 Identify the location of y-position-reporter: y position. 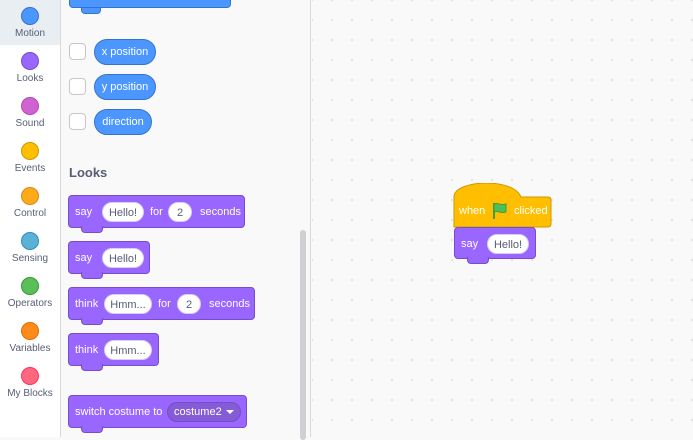
(125, 87).